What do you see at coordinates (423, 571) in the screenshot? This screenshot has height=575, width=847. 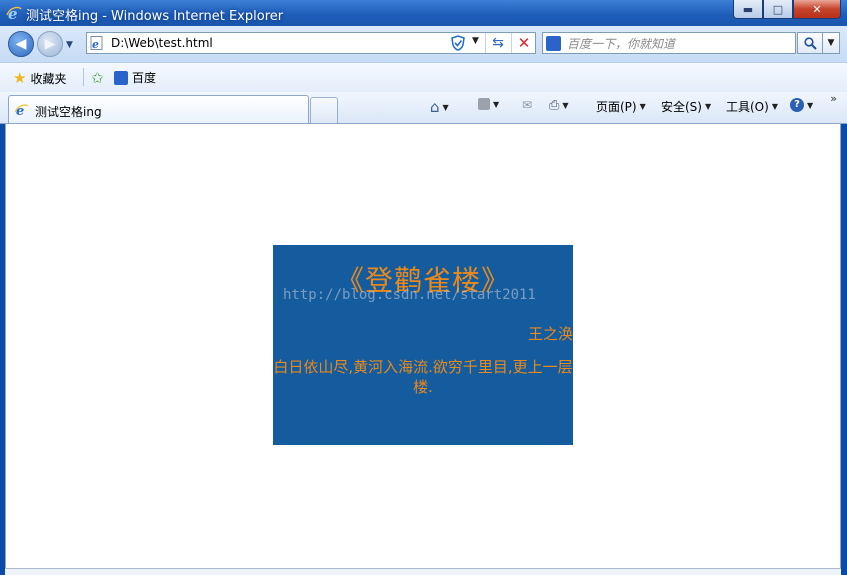 I see `status-bar` at bounding box center [423, 571].